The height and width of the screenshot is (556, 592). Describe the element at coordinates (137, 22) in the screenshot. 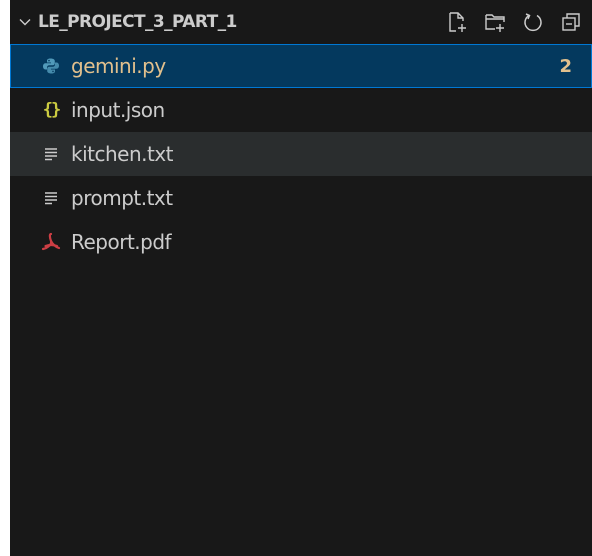

I see `folder-name: LE_PROJECT_3_PART_1` at that location.